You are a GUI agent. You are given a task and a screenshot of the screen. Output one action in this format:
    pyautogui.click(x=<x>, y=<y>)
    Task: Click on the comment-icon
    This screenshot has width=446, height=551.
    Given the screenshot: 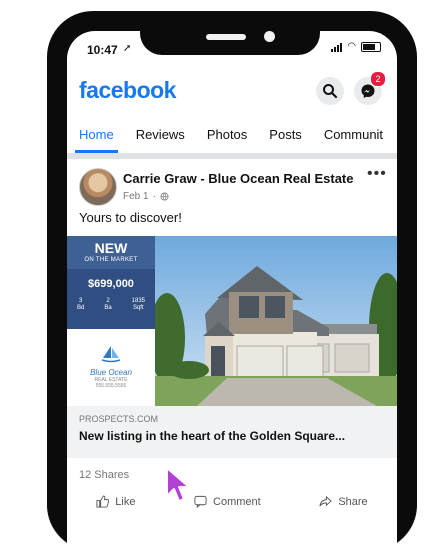 What is the action you would take?
    pyautogui.click(x=200, y=501)
    